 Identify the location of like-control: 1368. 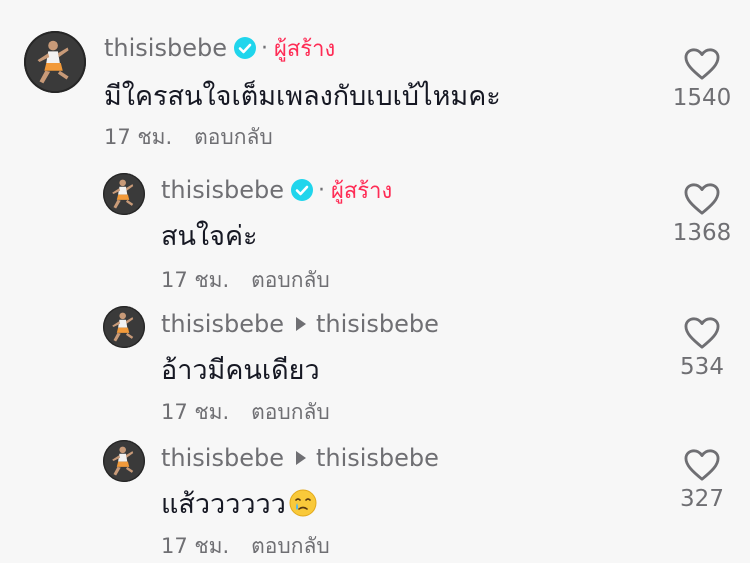
(702, 214).